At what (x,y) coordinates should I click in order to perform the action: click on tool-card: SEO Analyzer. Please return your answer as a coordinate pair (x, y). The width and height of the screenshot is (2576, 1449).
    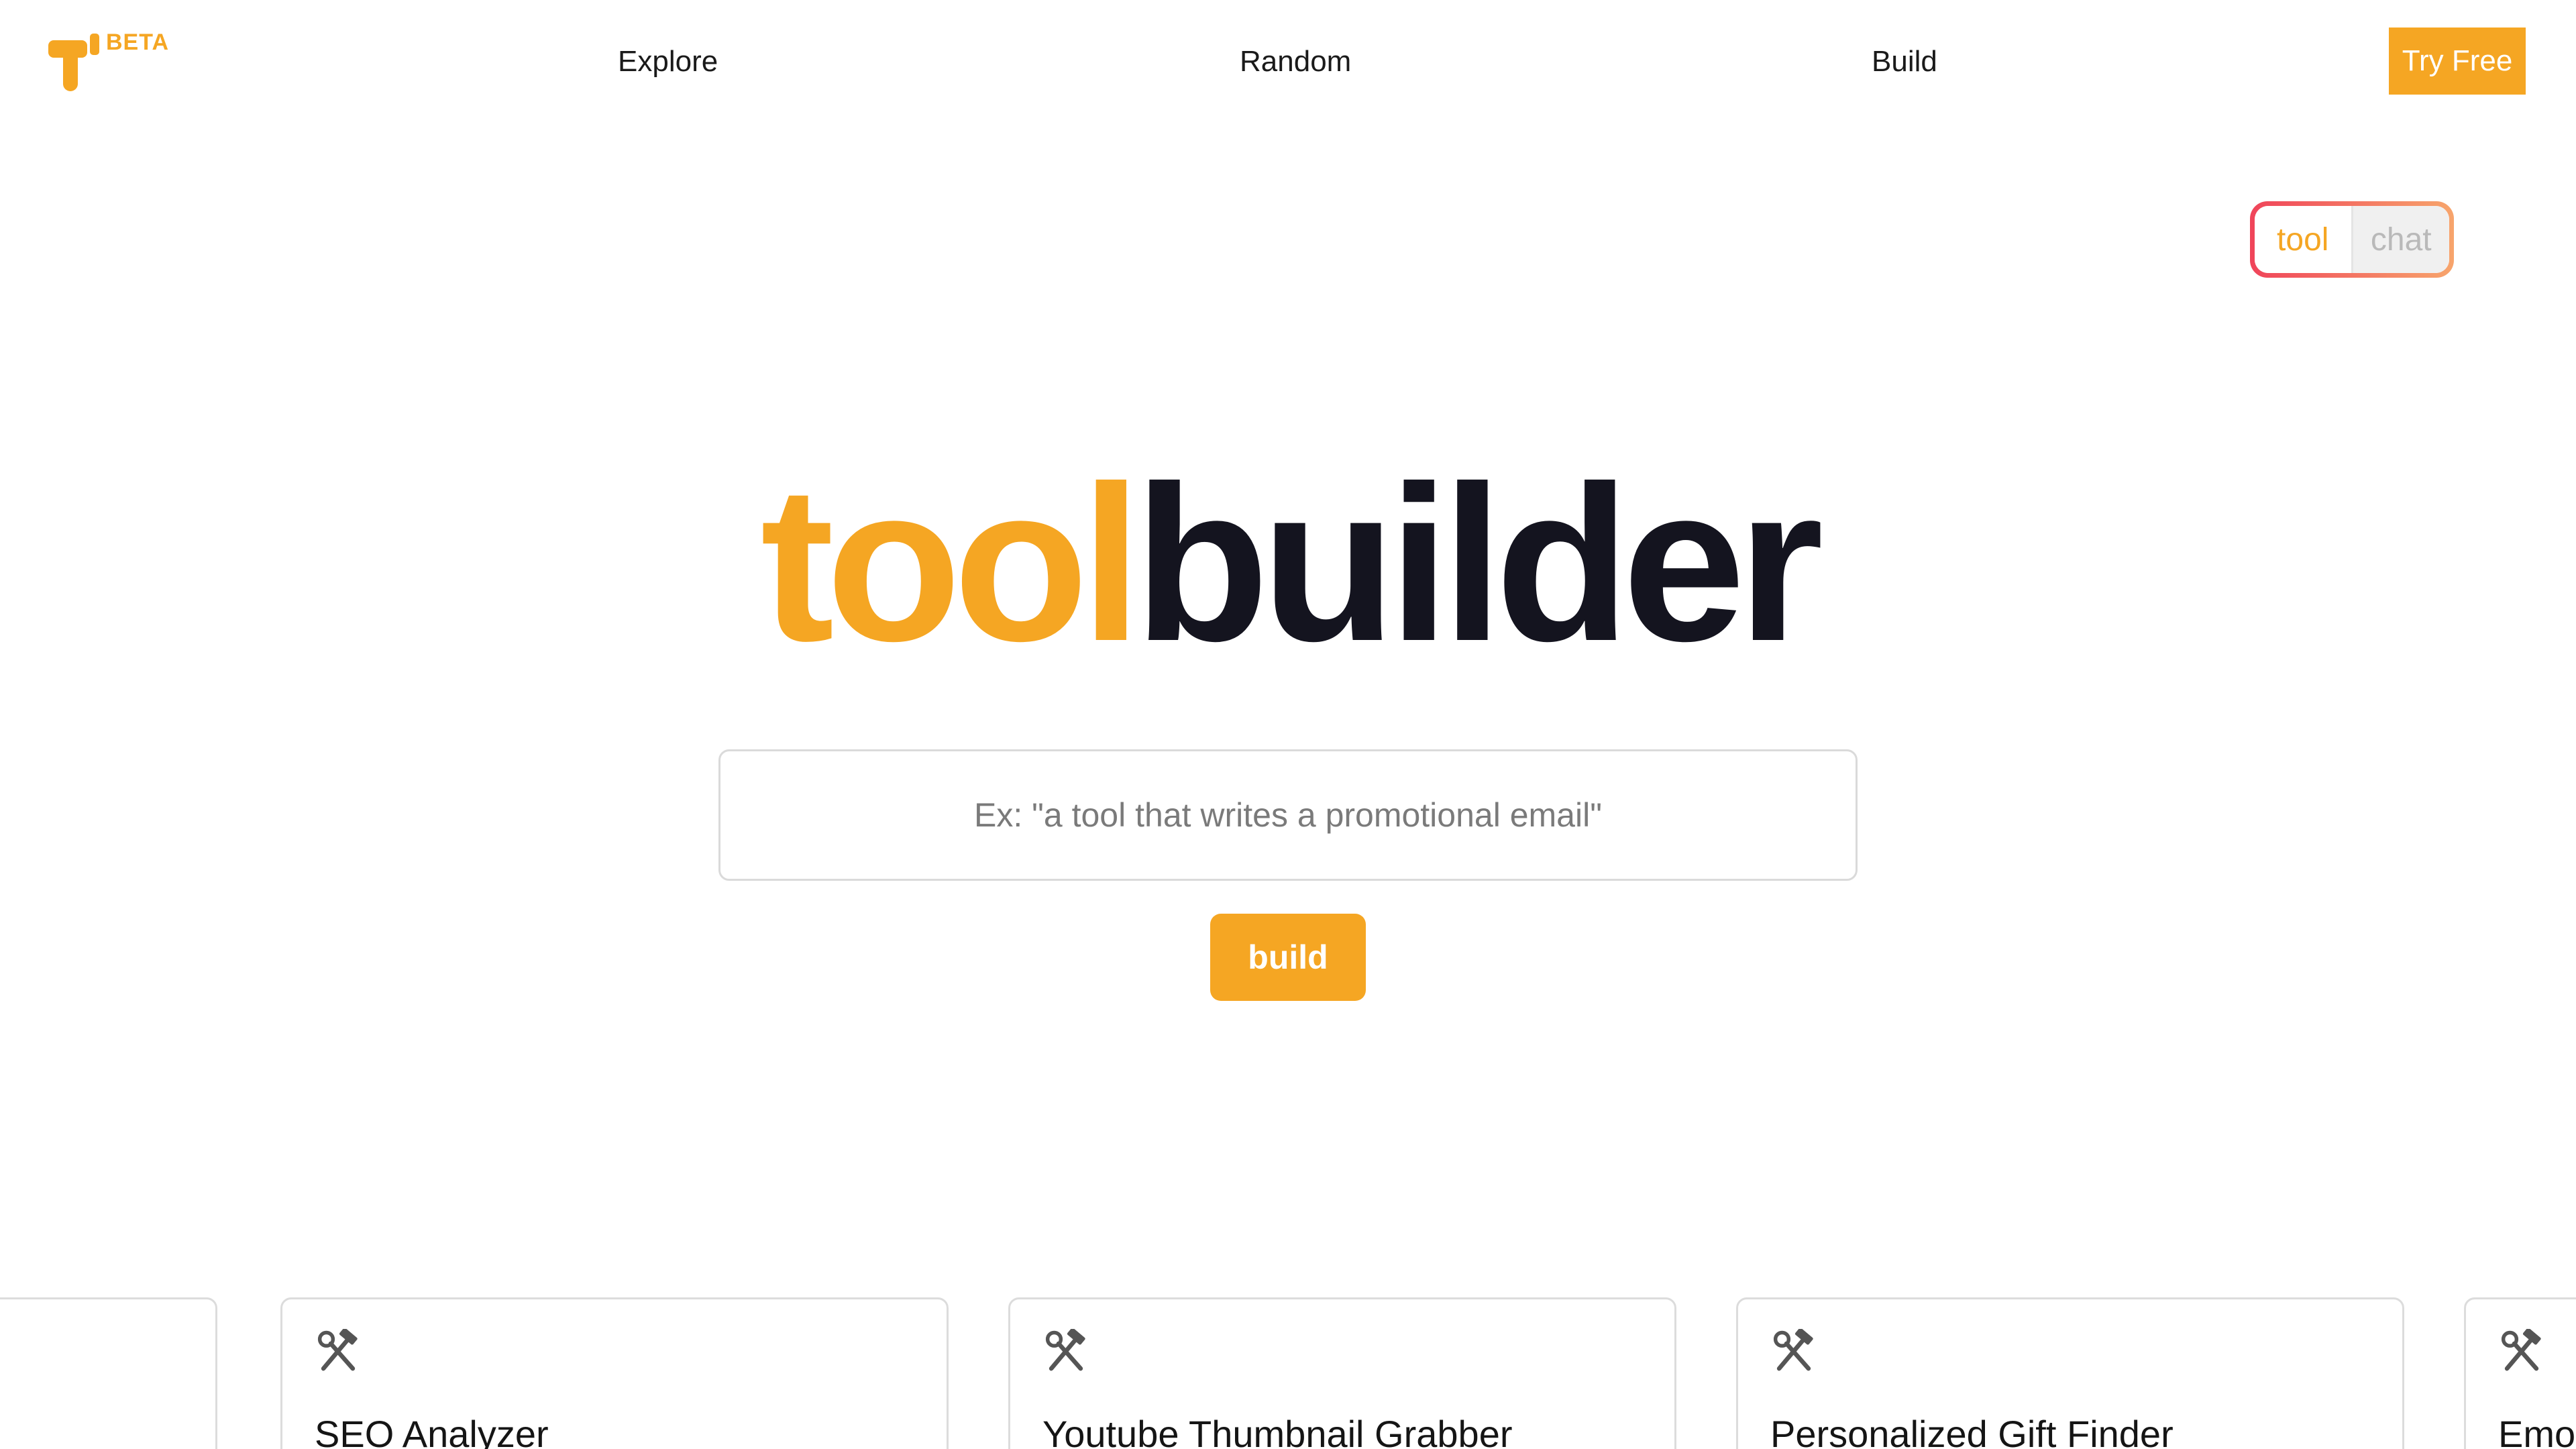
    Looking at the image, I should click on (614, 1373).